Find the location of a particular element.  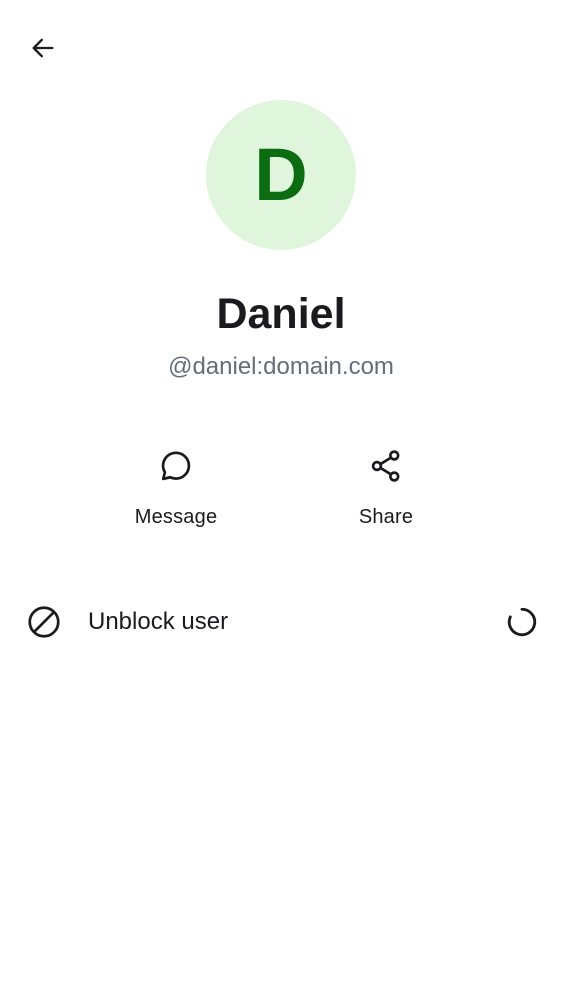

display-name: Daniel is located at coordinates (281, 314).